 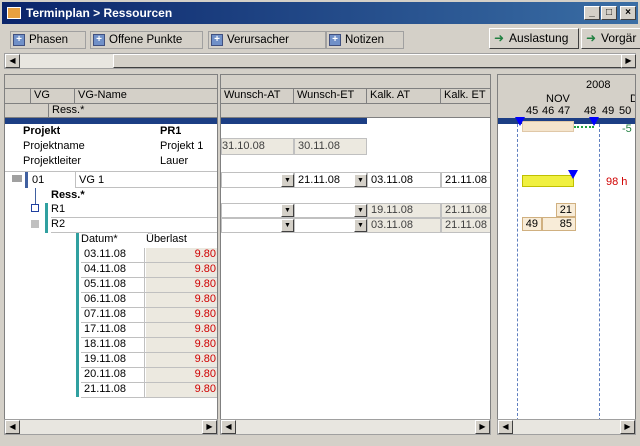 I want to click on r1-row: R1, so click(x=134, y=210).